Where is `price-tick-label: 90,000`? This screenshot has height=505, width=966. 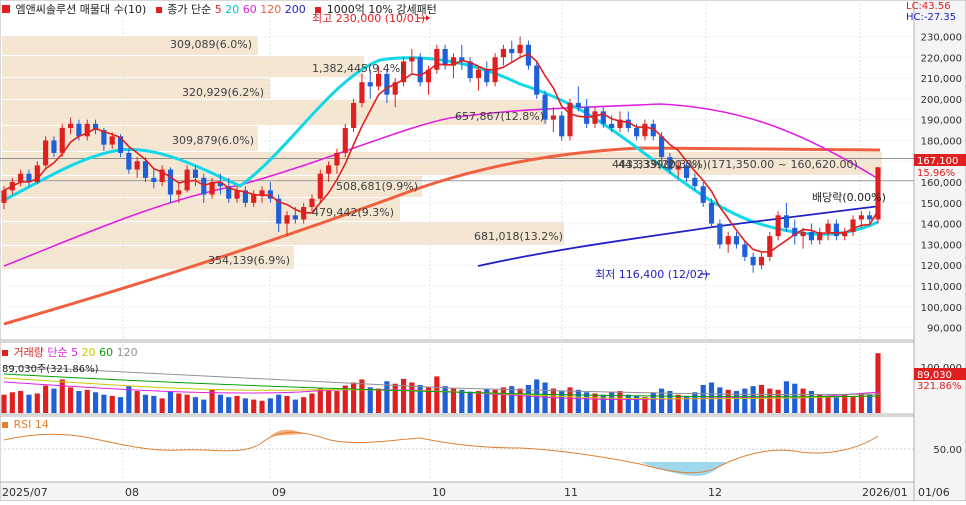 price-tick-label: 90,000 is located at coordinates (944, 329).